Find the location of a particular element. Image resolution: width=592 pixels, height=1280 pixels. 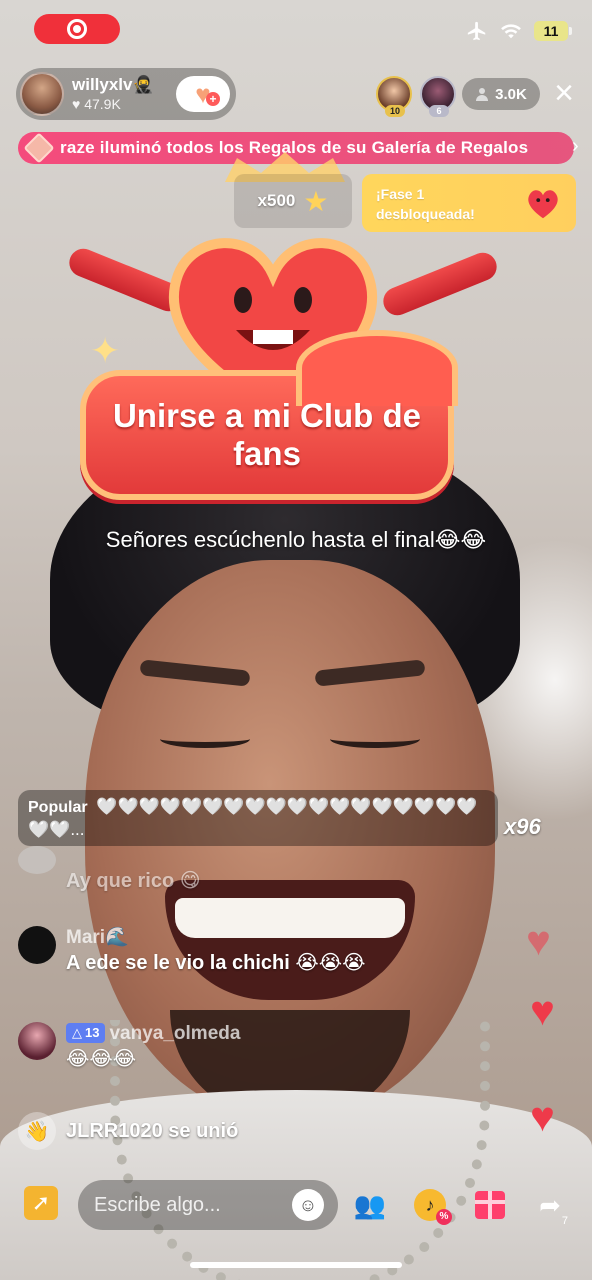

heart-mascot-icon is located at coordinates (543, 204).